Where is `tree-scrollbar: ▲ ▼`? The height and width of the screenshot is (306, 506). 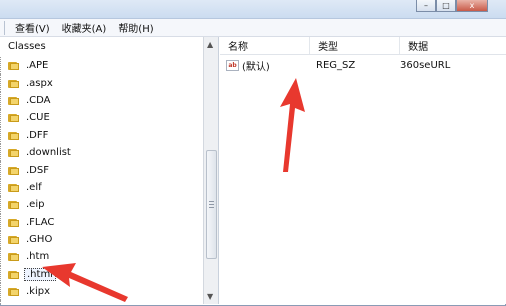 tree-scrollbar: ▲ ▼ is located at coordinates (210, 170).